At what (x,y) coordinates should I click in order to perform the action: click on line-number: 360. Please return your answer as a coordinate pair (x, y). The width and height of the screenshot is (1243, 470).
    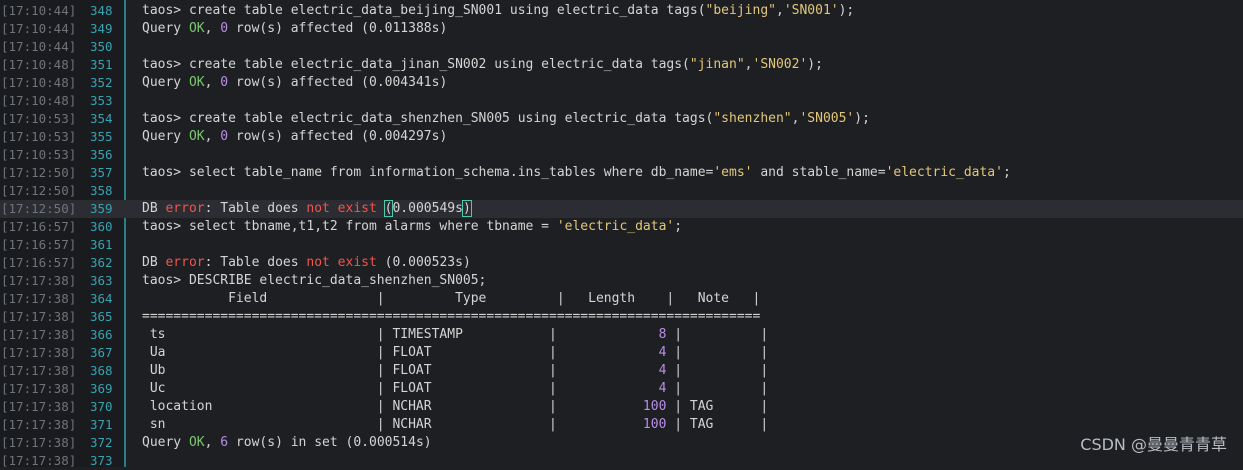
    Looking at the image, I should click on (101, 226).